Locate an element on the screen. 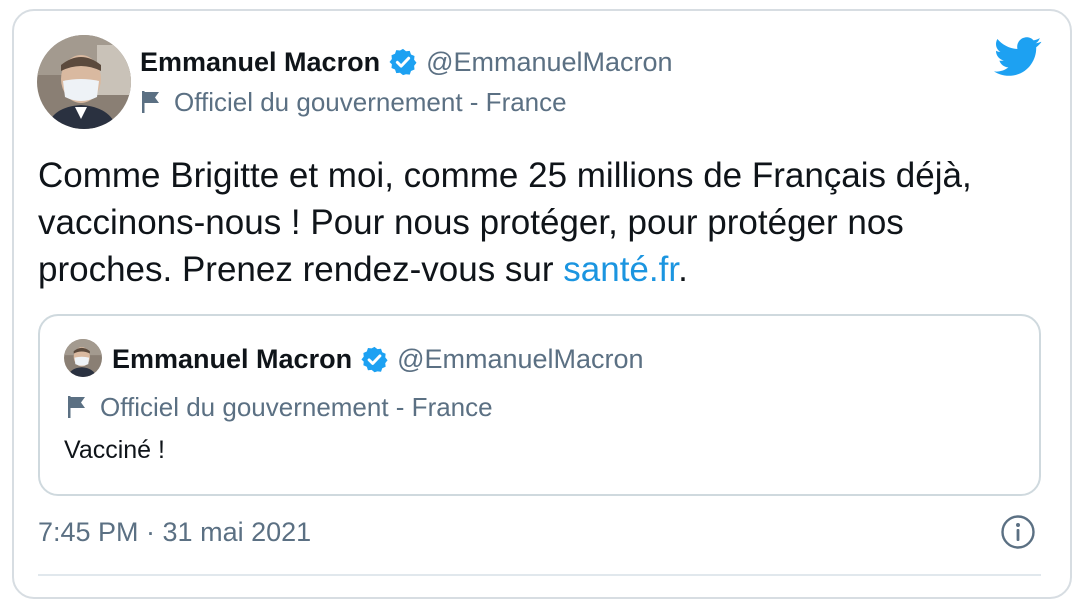  quoted-flag-icon is located at coordinates (76, 407).